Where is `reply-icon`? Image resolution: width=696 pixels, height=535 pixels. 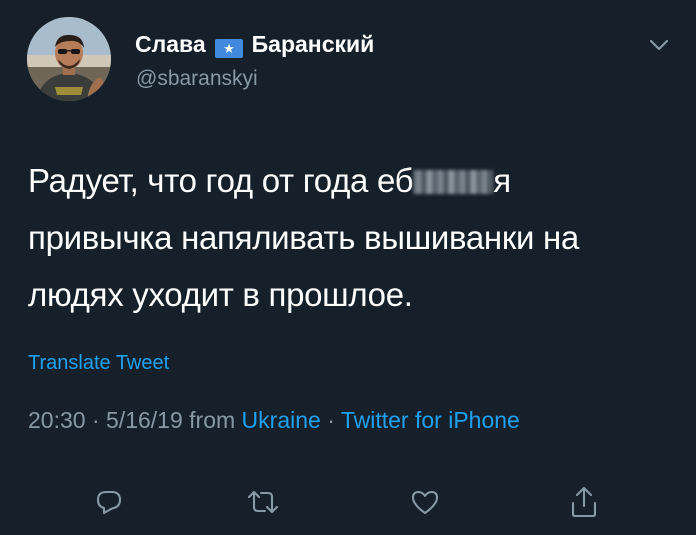
reply-icon is located at coordinates (109, 502).